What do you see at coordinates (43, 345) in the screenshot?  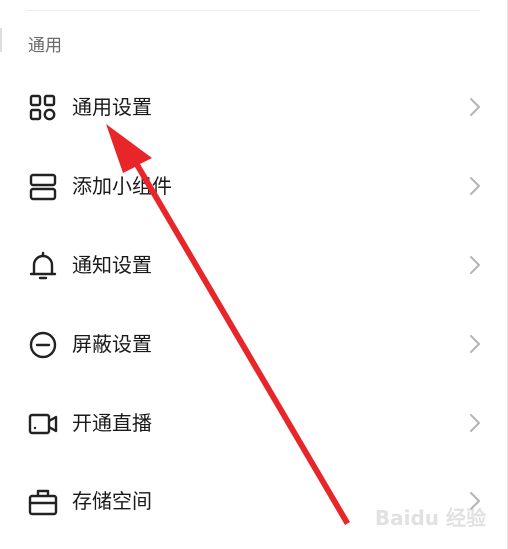 I see `block-circle-icon` at bounding box center [43, 345].